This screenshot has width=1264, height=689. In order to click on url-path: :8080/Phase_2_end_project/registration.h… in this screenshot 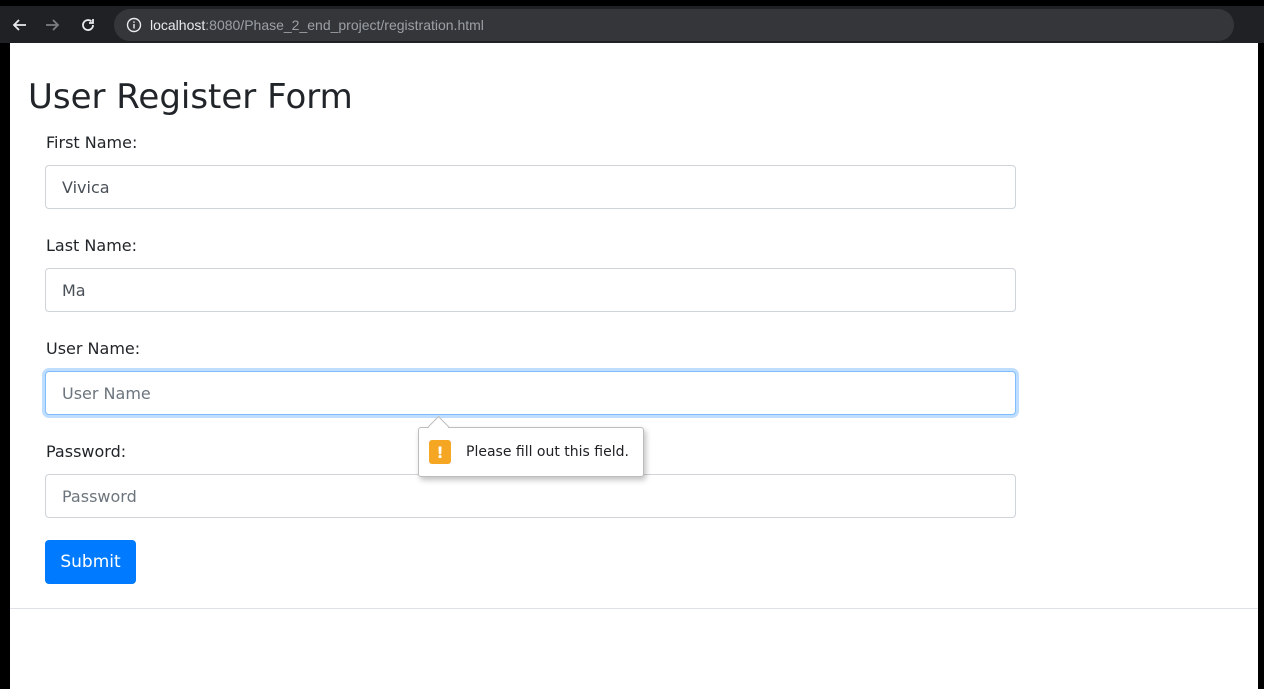, I will do `click(344, 24)`.